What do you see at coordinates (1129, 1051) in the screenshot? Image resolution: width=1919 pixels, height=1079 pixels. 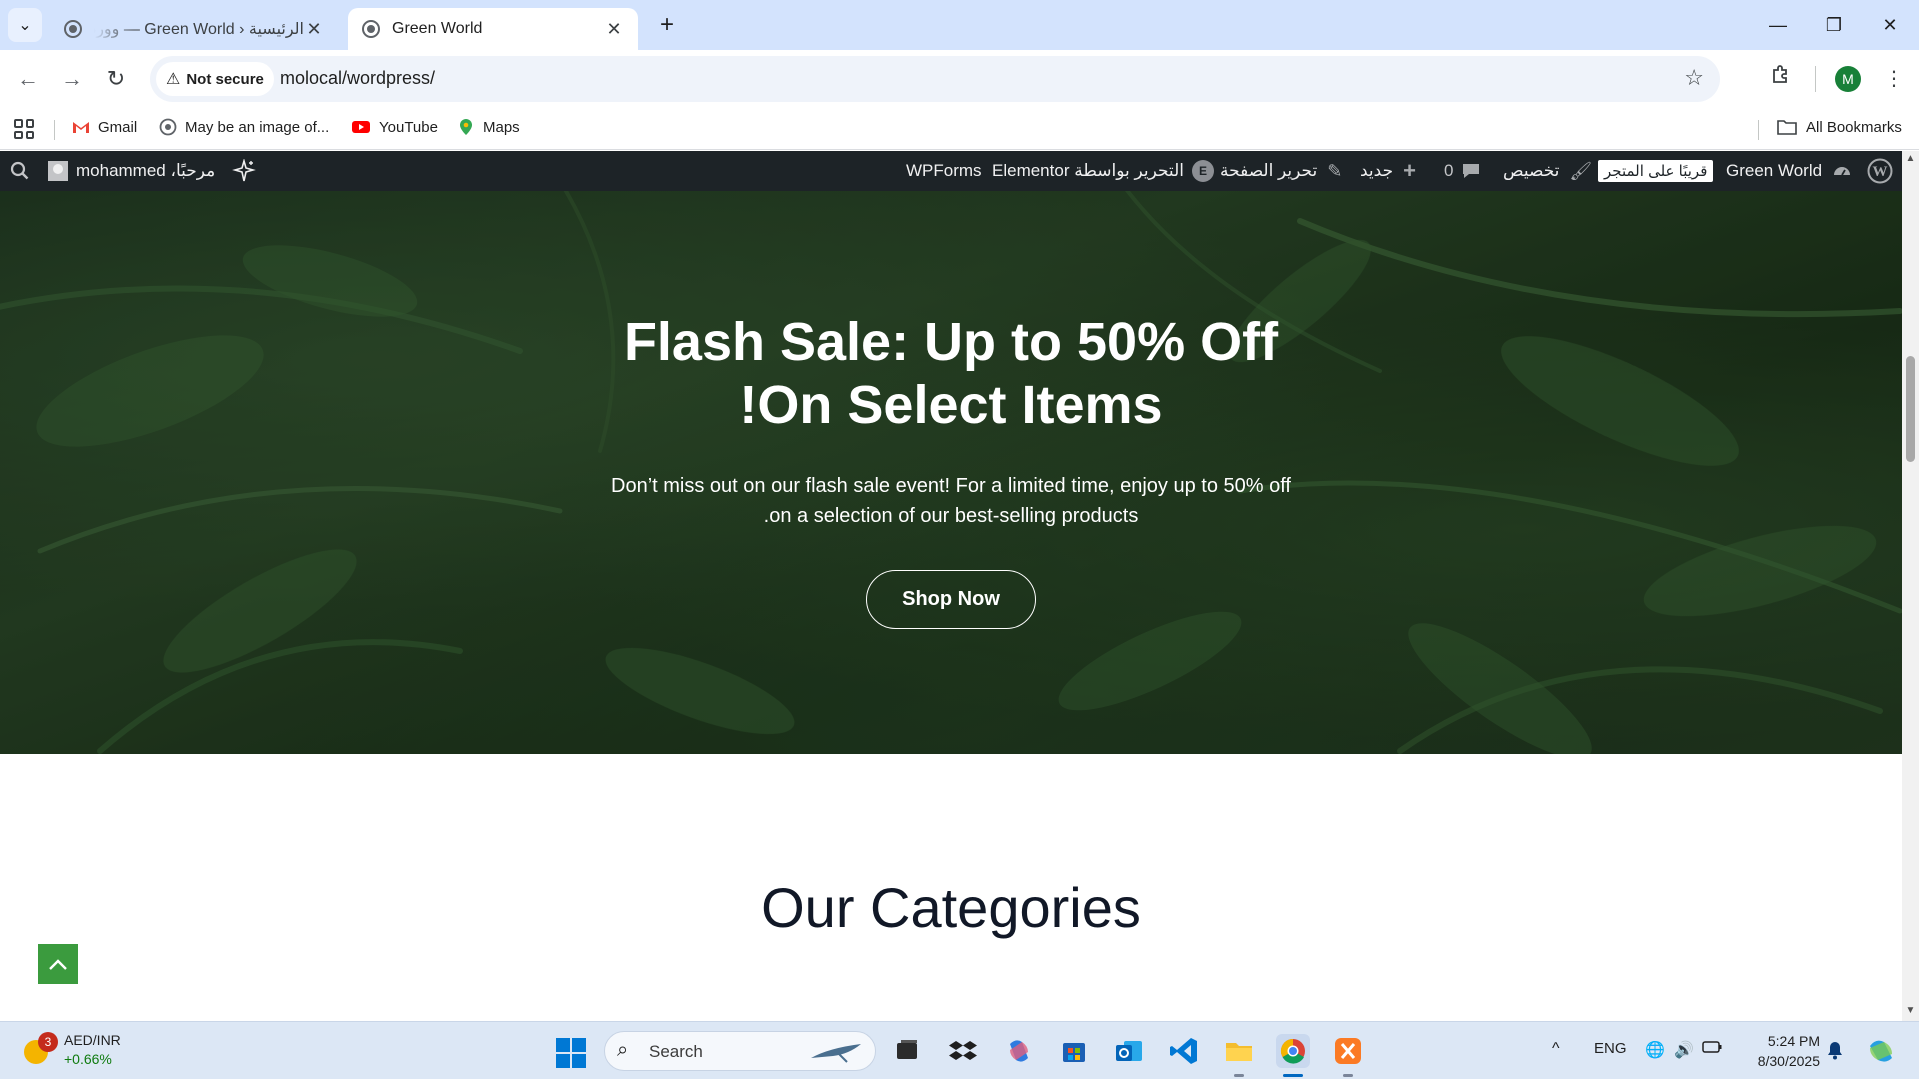 I see `outlook-icon` at bounding box center [1129, 1051].